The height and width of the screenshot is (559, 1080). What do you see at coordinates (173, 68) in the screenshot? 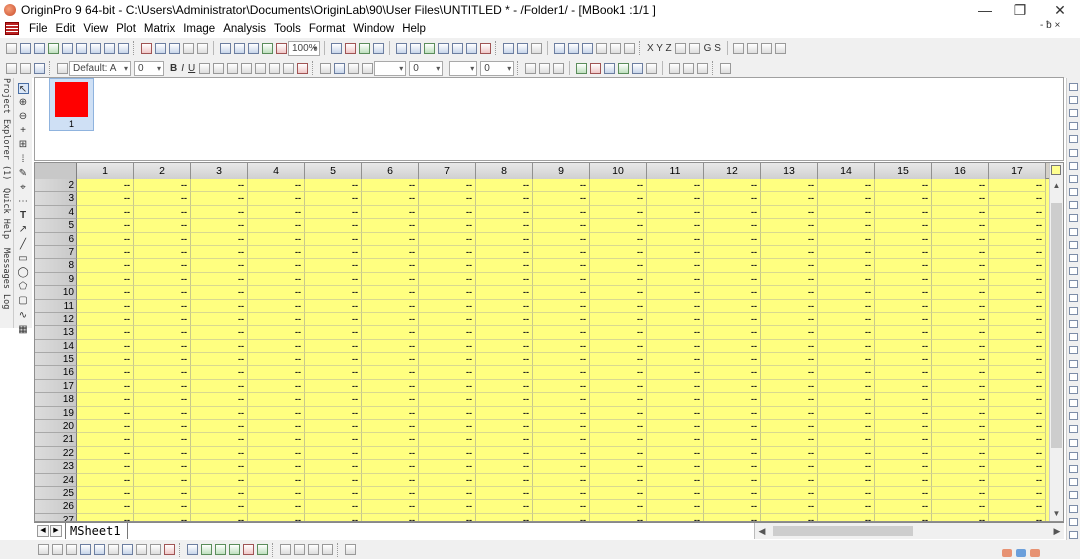
I see `bold-button: B` at bounding box center [173, 68].